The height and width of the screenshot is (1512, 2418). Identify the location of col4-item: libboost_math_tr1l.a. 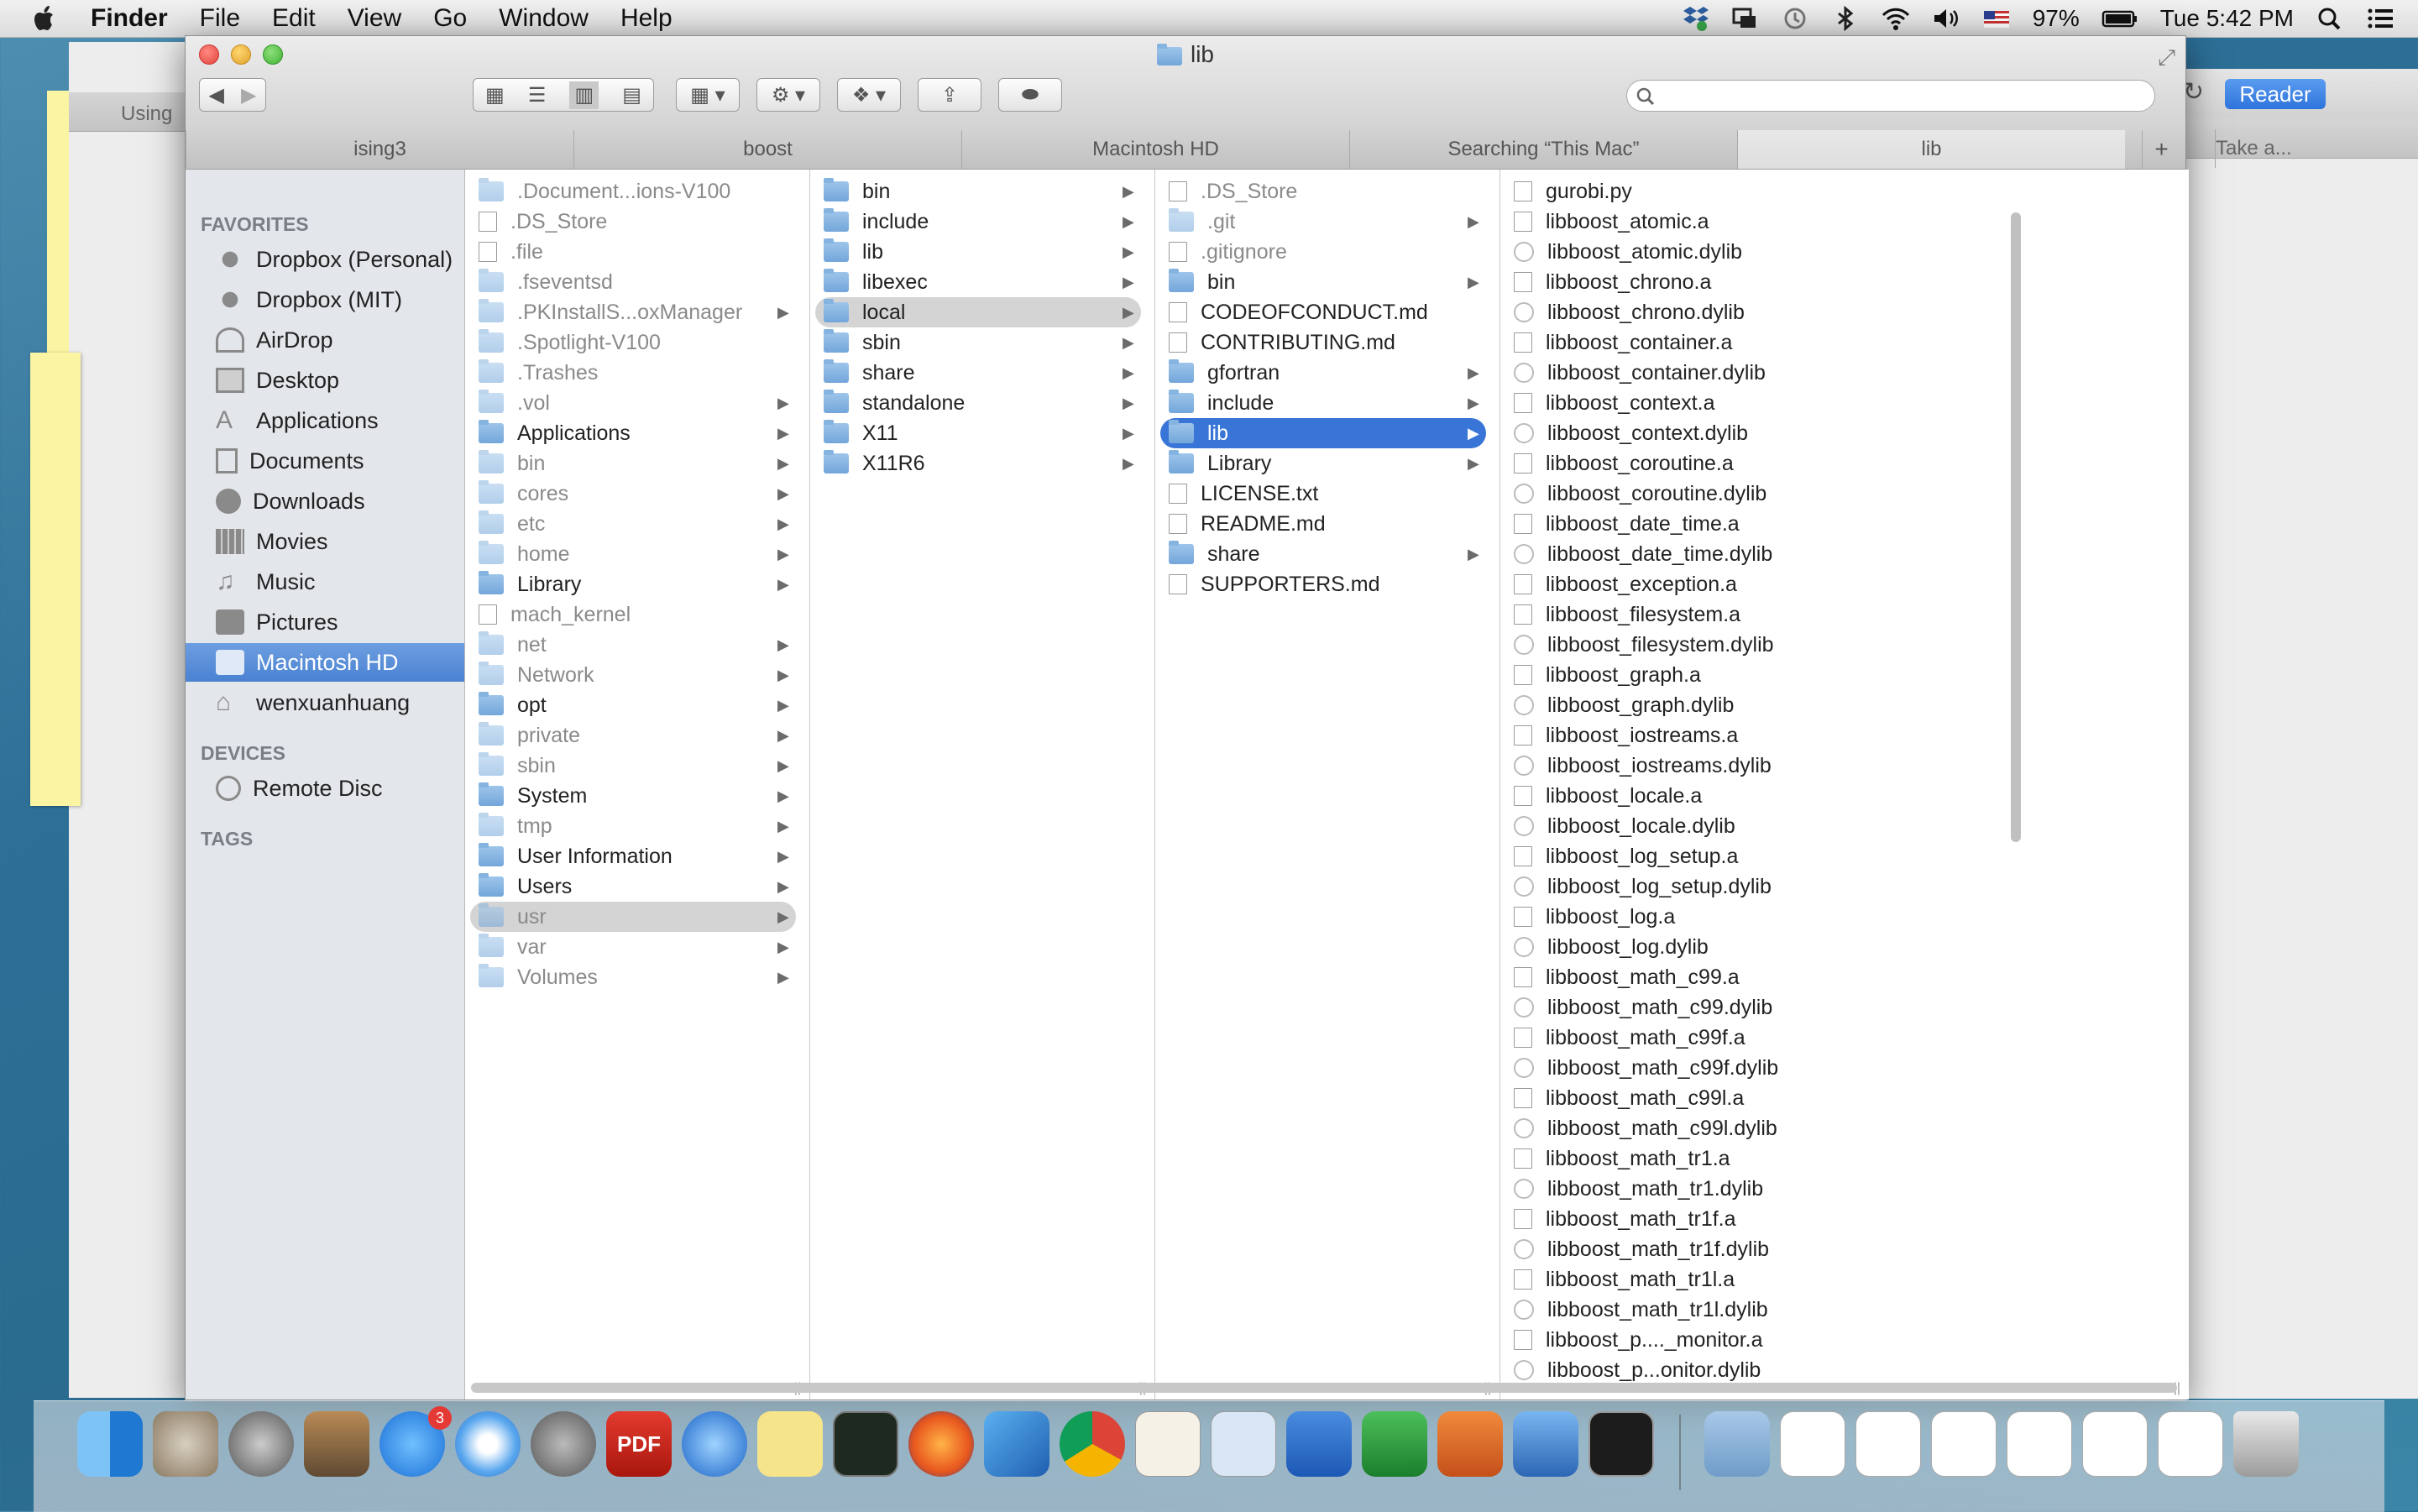
(1664, 1279).